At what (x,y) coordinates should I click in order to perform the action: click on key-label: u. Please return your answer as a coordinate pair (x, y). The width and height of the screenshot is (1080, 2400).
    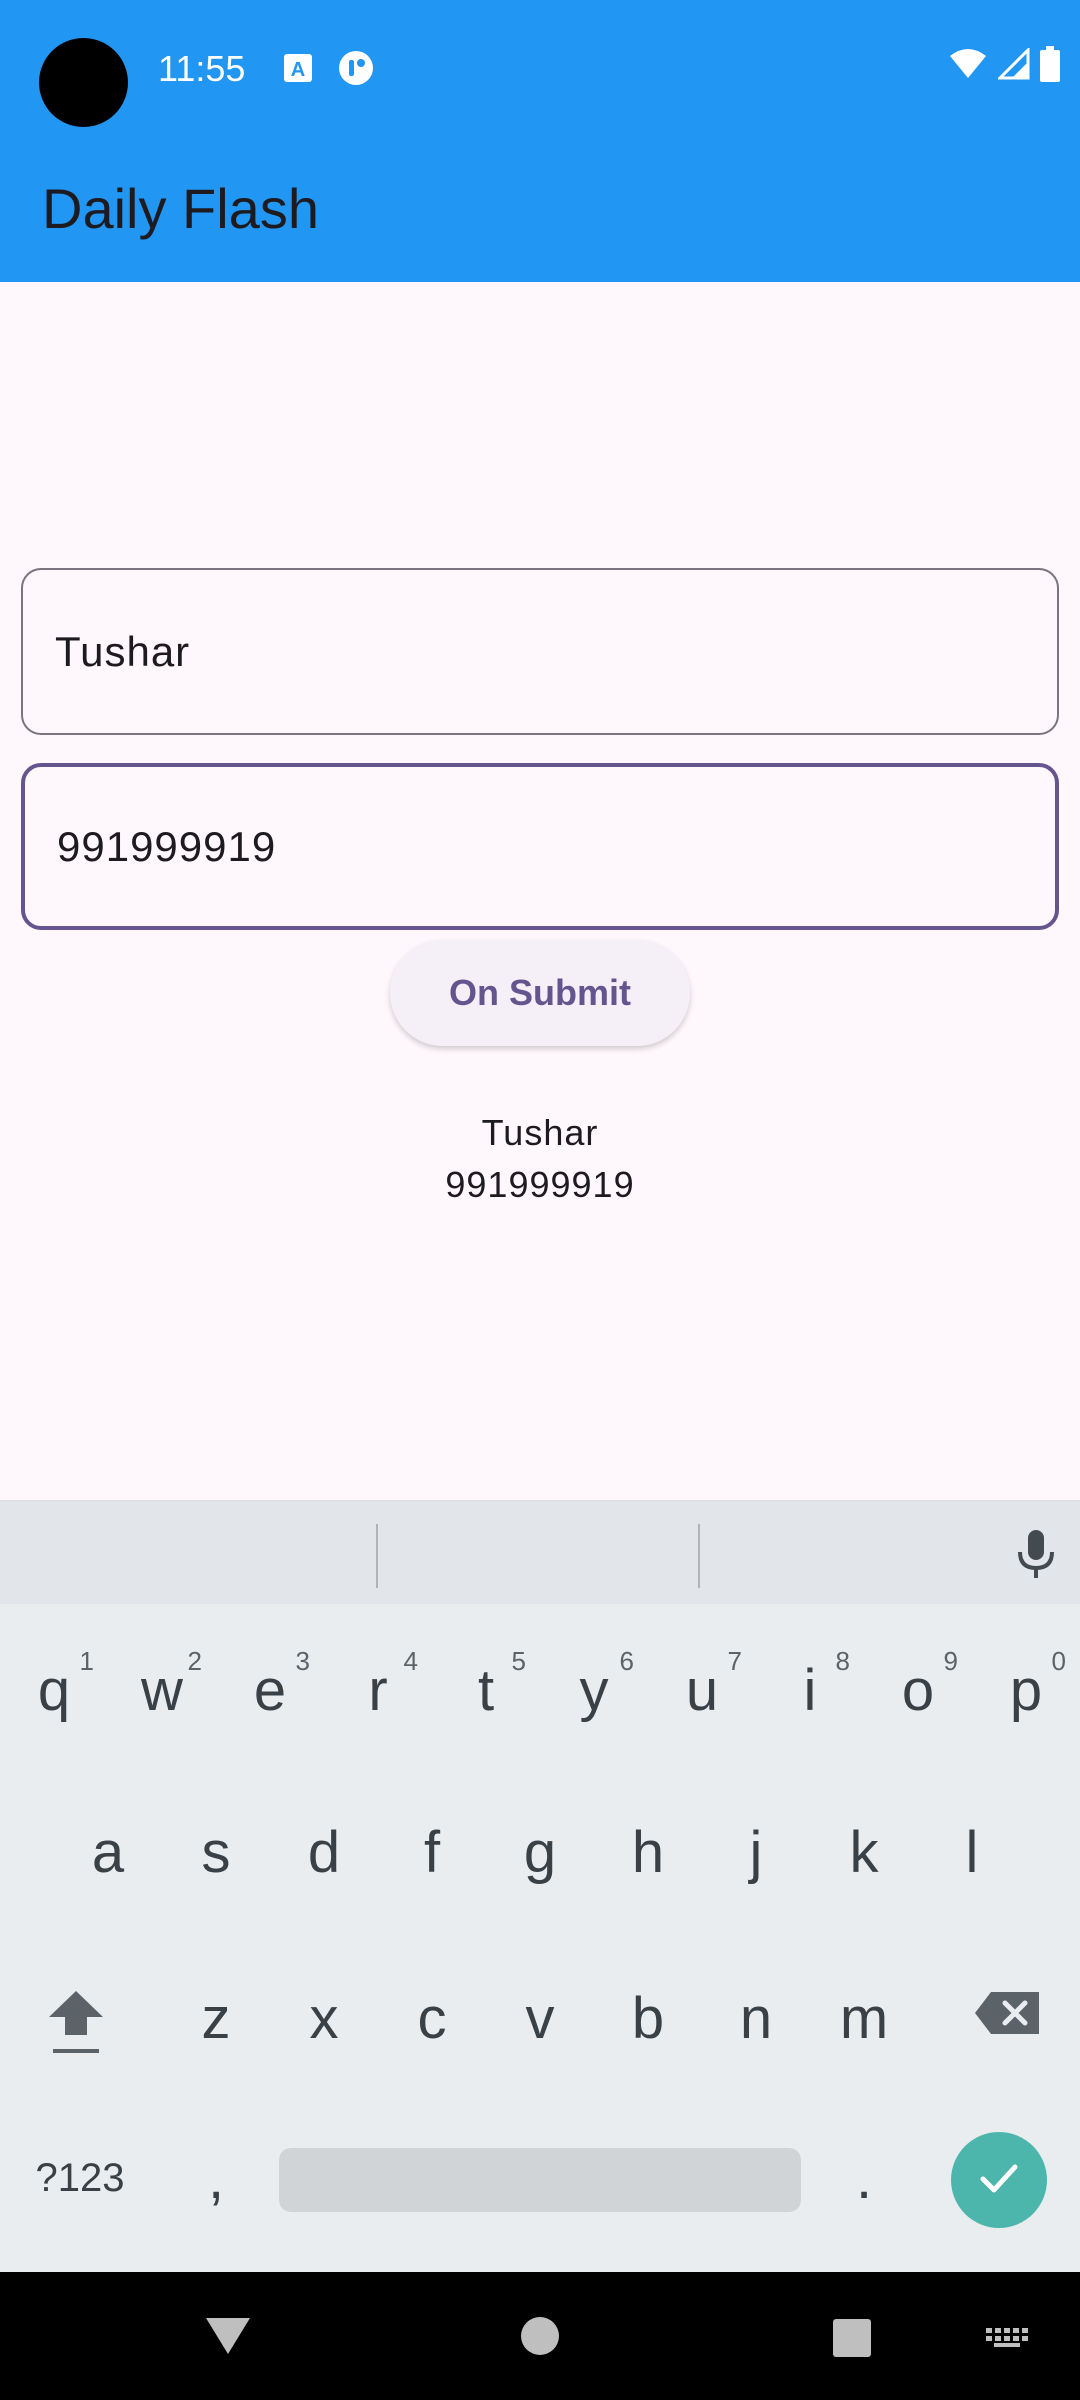
    Looking at the image, I should click on (702, 1690).